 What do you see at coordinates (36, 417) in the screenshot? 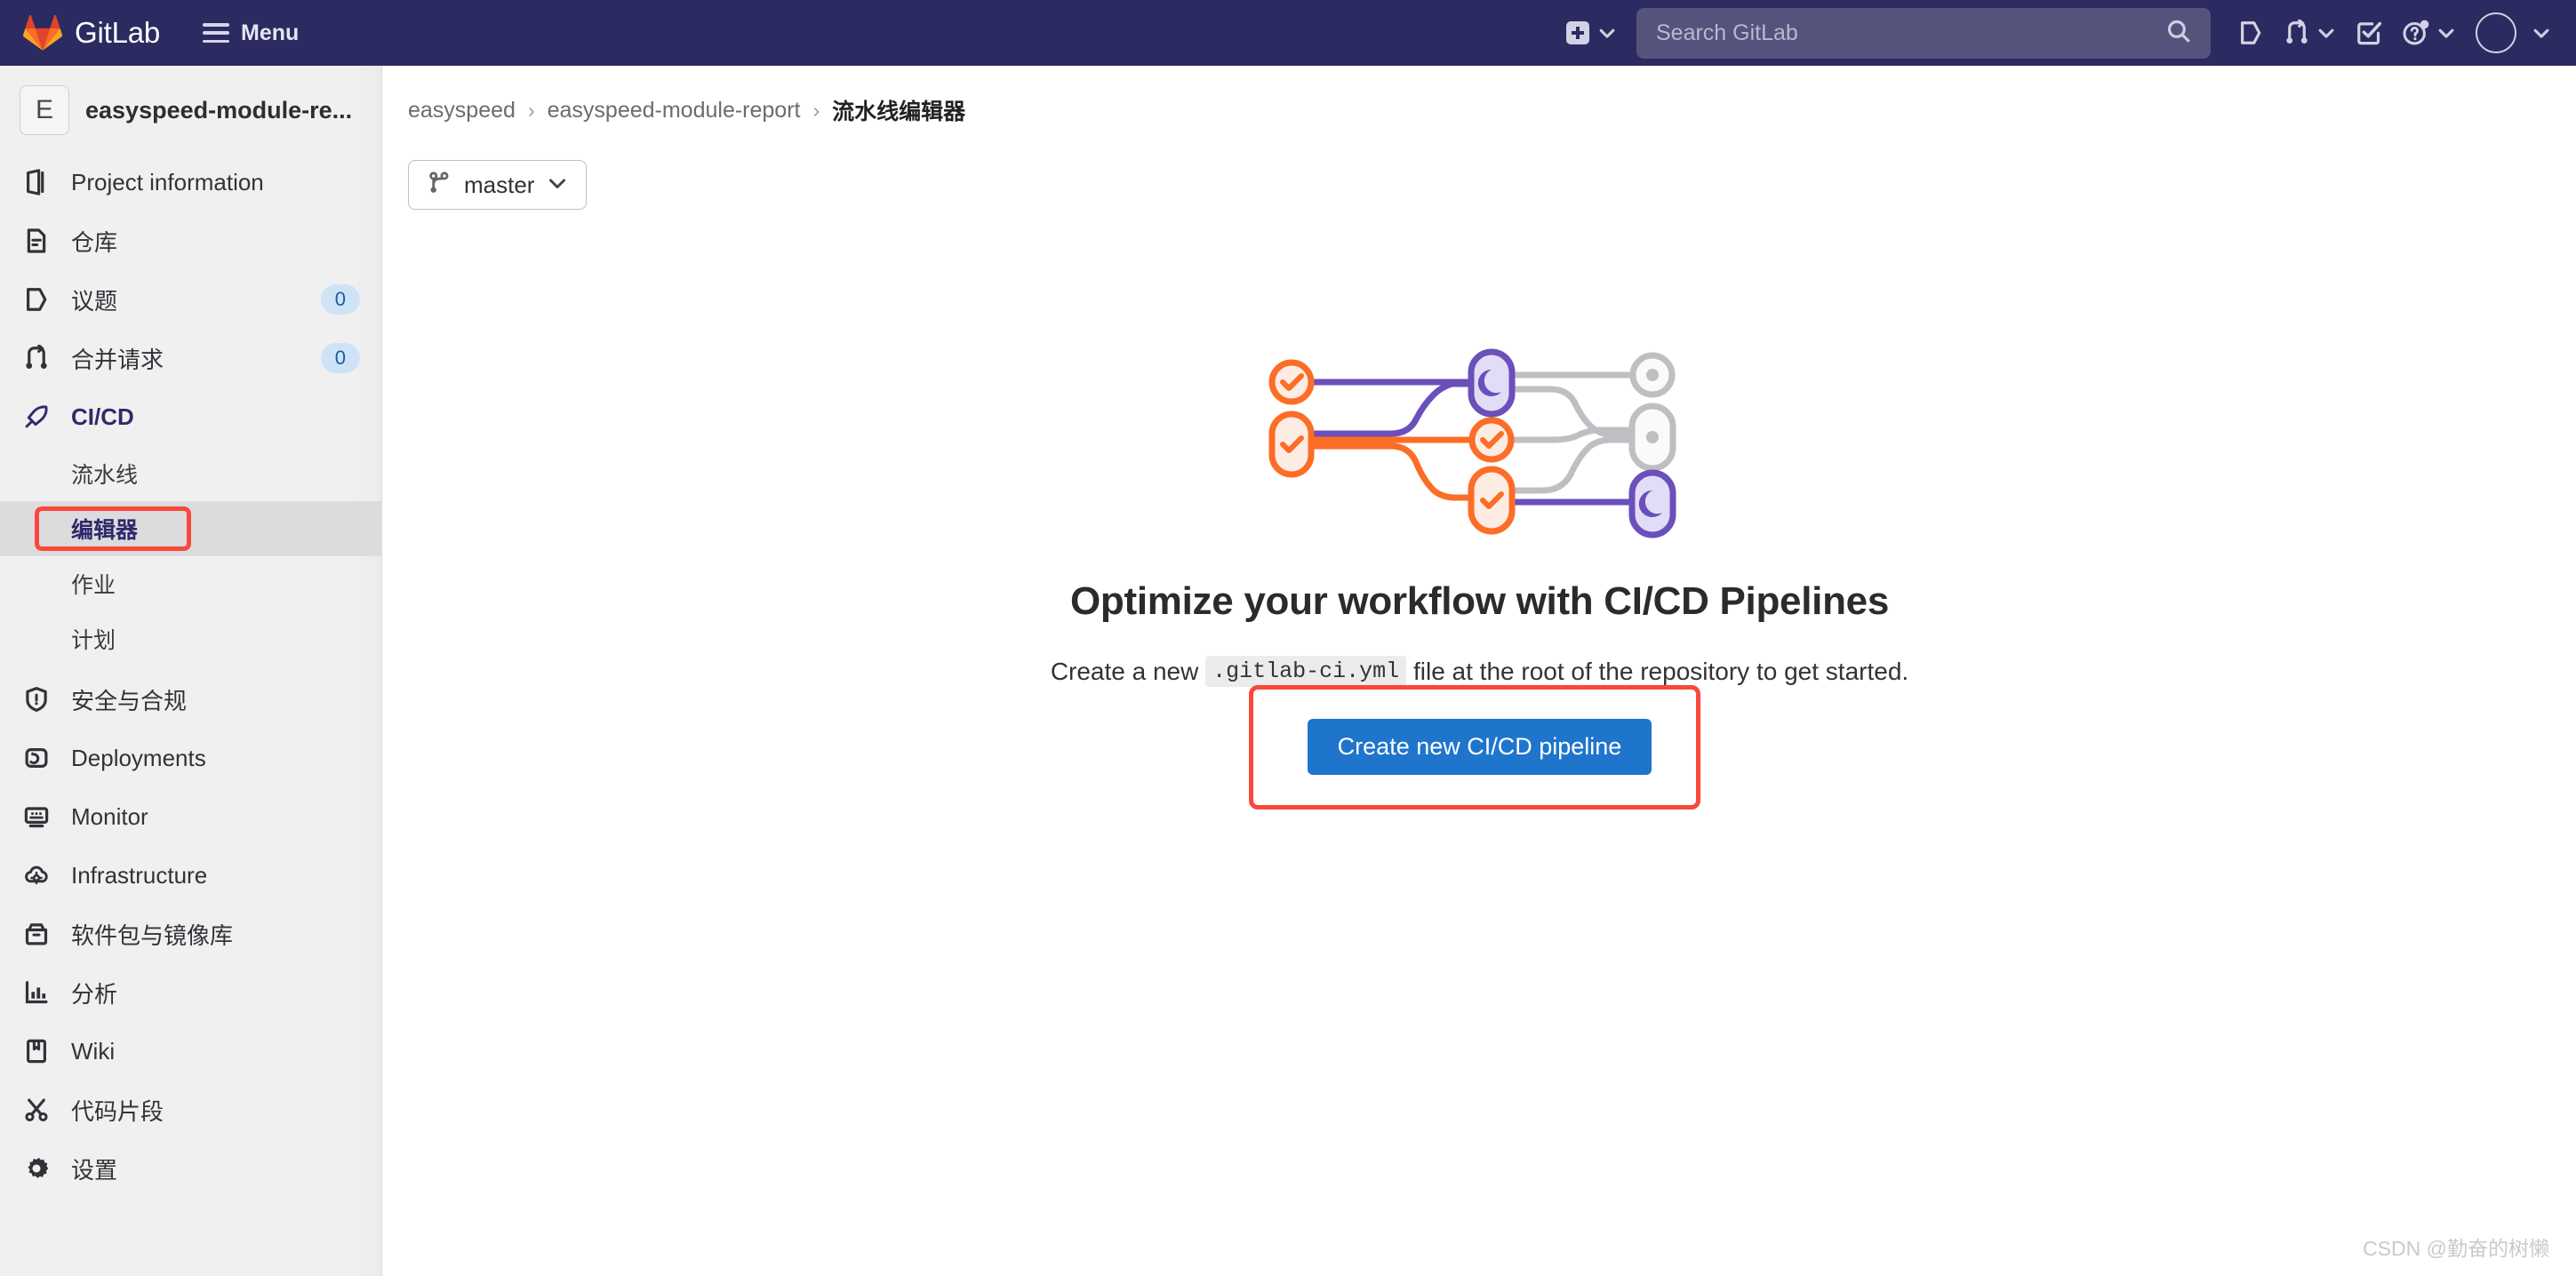
I see `rocket-icon` at bounding box center [36, 417].